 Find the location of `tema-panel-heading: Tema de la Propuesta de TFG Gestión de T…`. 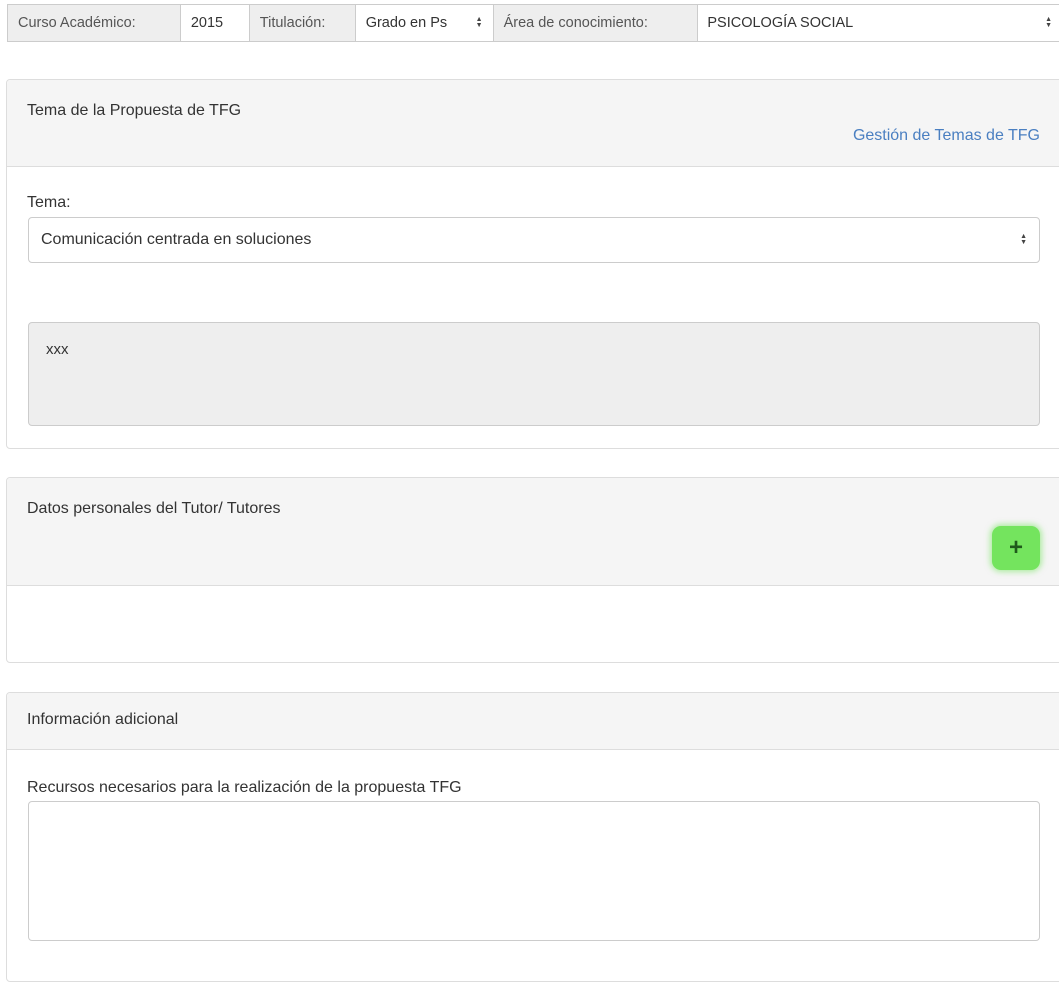

tema-panel-heading: Tema de la Propuesta de TFG Gestión de T… is located at coordinates (533, 123).